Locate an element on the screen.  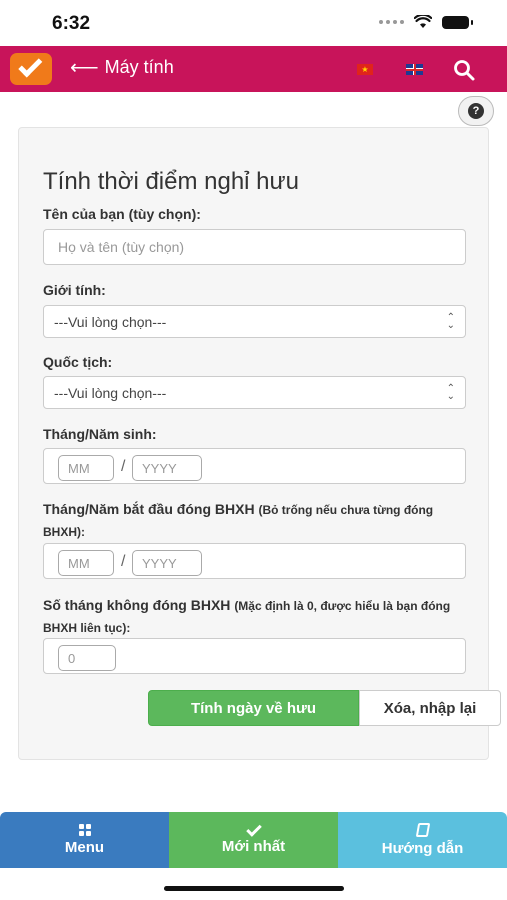
nav-latest: Mới nhất is located at coordinates (253, 840).